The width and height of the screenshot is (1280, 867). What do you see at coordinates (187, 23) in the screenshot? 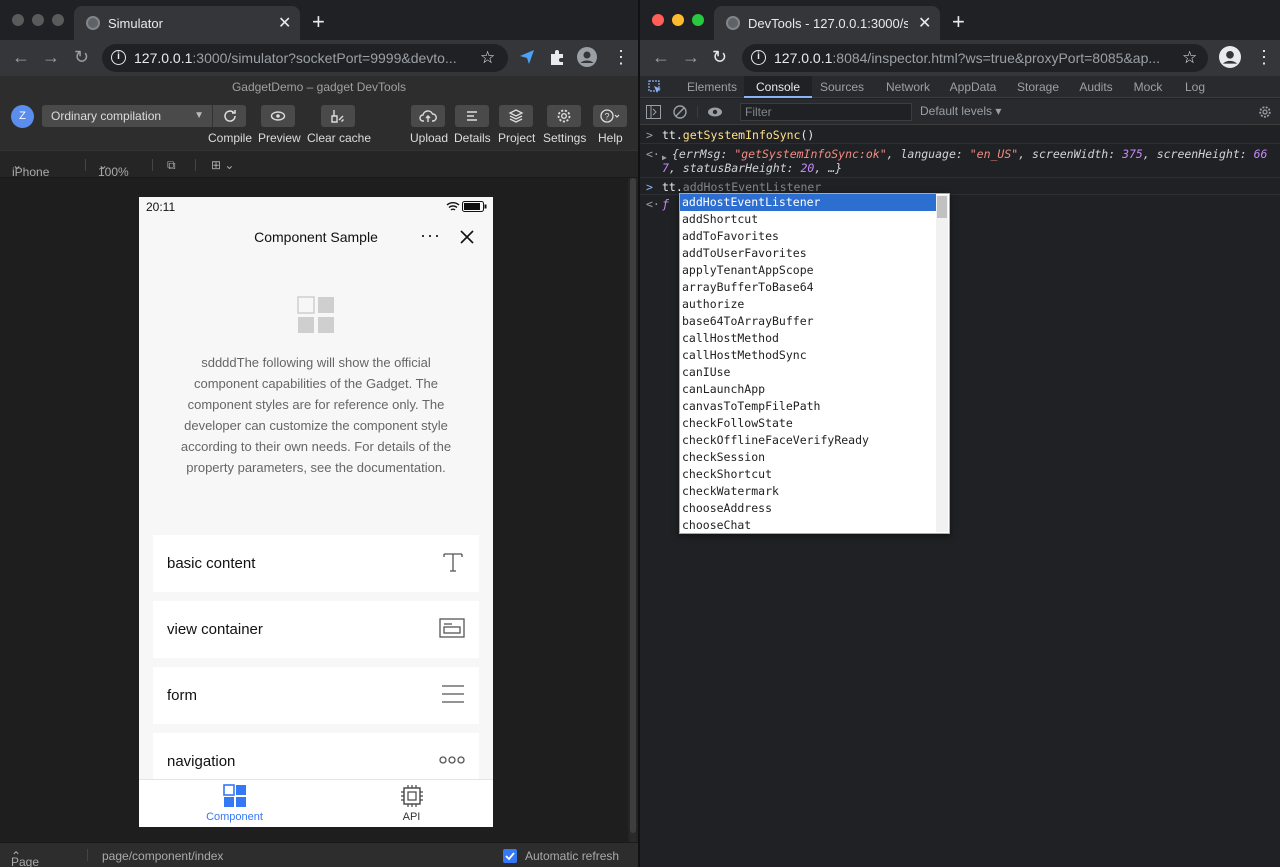
I see `tab-simulator: Simulator ✕` at bounding box center [187, 23].